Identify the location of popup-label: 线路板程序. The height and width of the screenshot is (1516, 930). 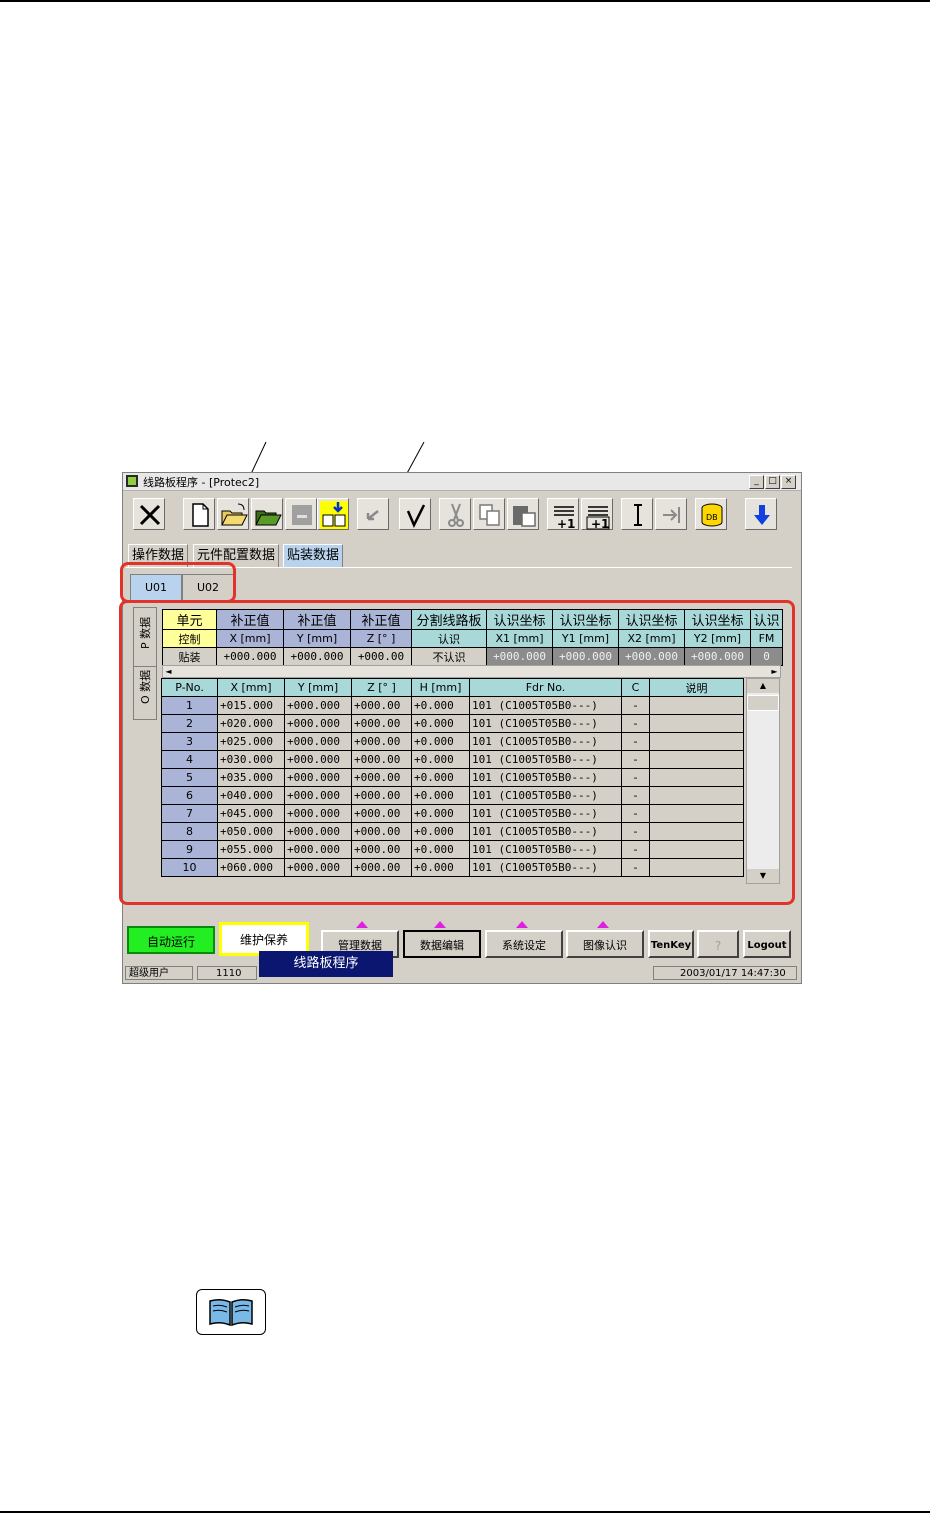
(326, 964).